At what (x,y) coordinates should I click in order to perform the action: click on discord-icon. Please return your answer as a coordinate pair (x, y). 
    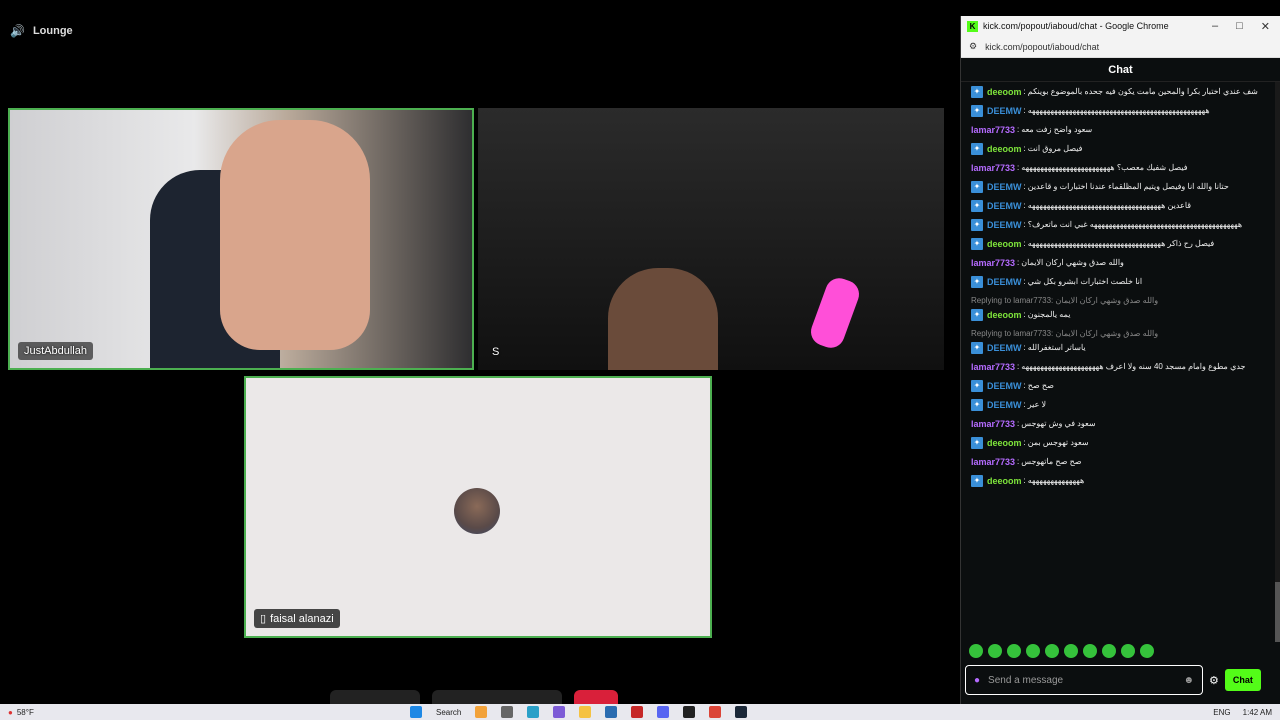
    Looking at the image, I should click on (663, 712).